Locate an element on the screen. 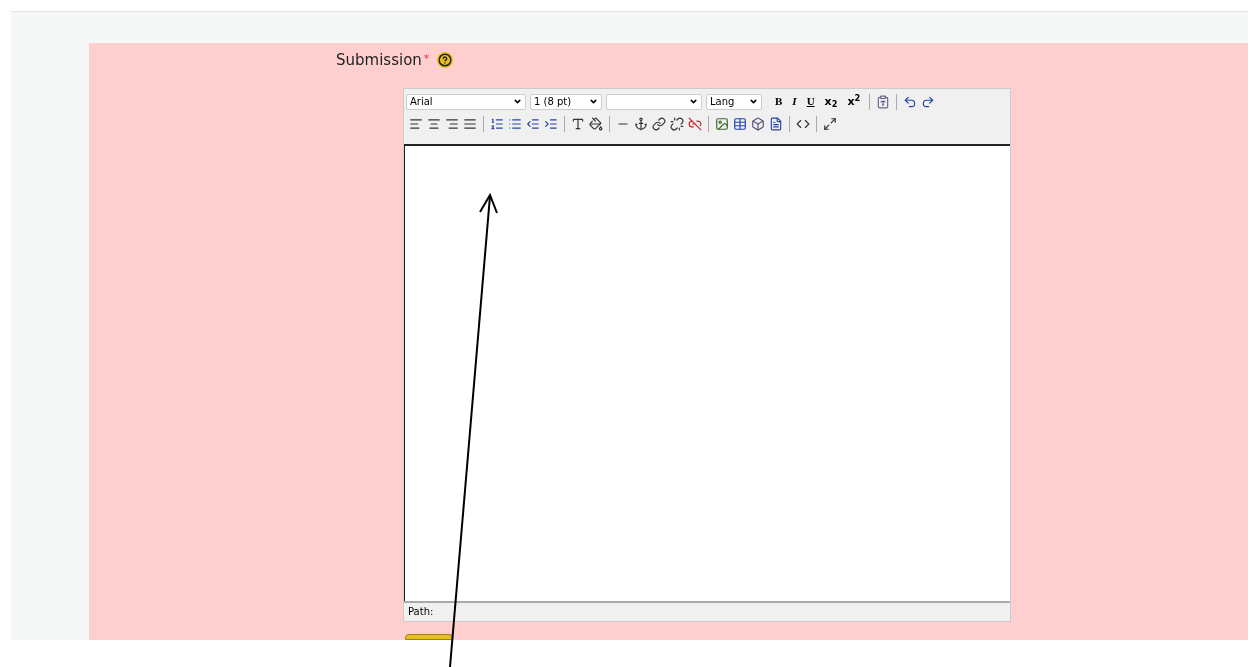  remove-link-icon is located at coordinates (695, 123).